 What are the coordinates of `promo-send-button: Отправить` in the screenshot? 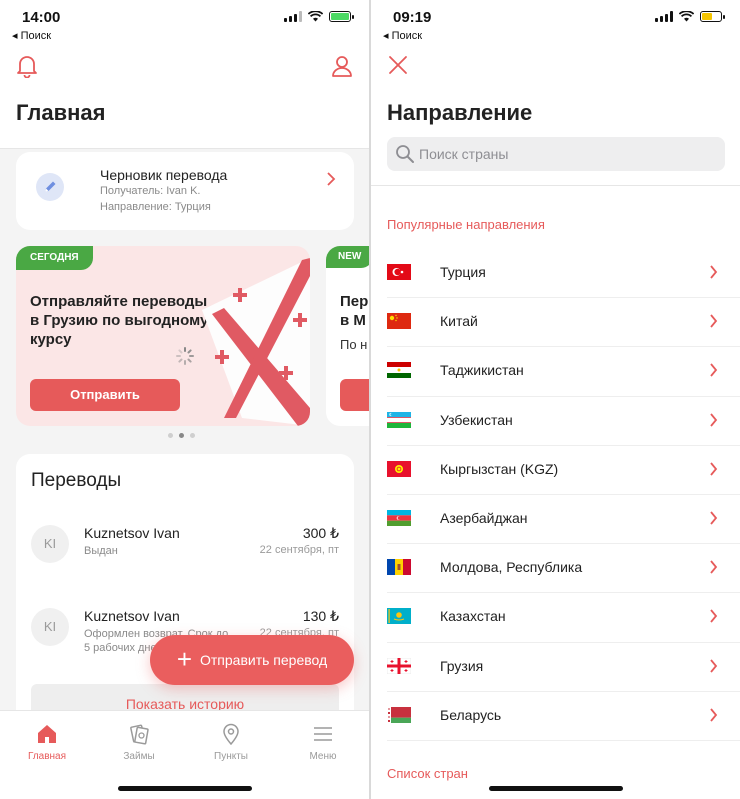 It's located at (105, 395).